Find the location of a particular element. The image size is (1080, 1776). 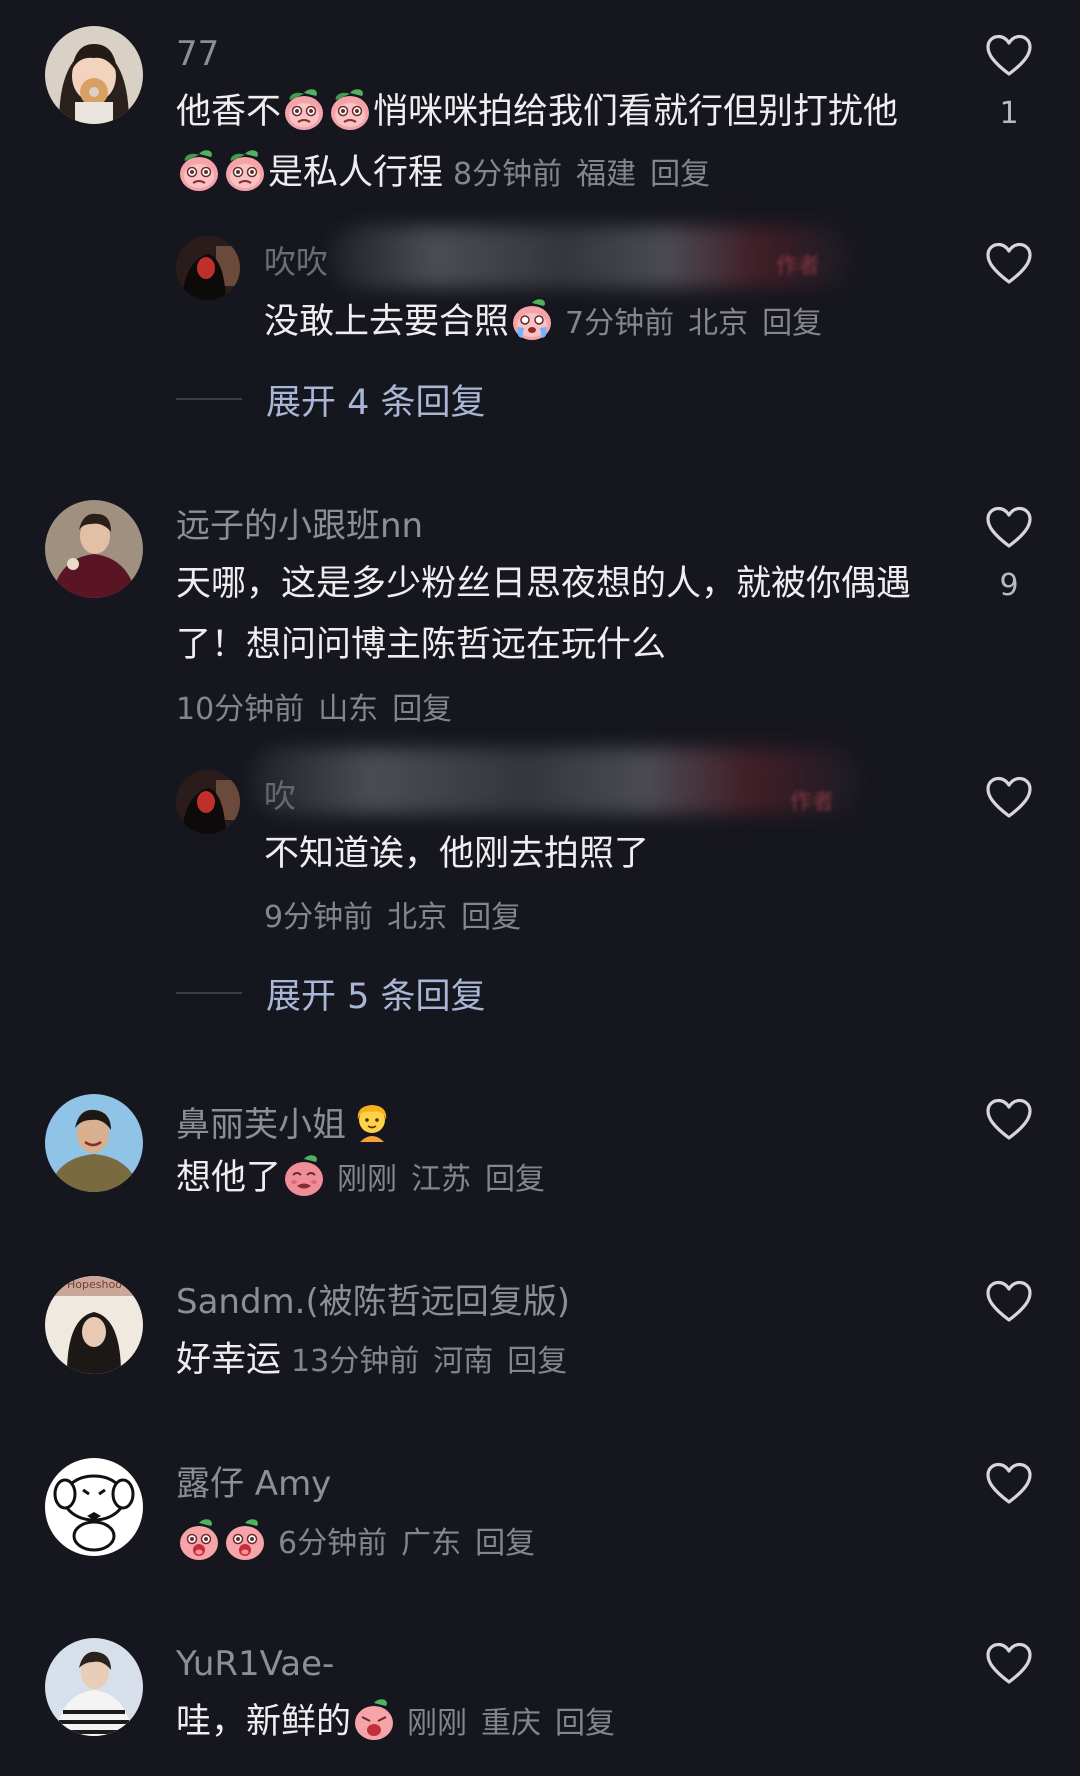

comment-text-content: 哇，新鲜的 is located at coordinates (264, 1722).